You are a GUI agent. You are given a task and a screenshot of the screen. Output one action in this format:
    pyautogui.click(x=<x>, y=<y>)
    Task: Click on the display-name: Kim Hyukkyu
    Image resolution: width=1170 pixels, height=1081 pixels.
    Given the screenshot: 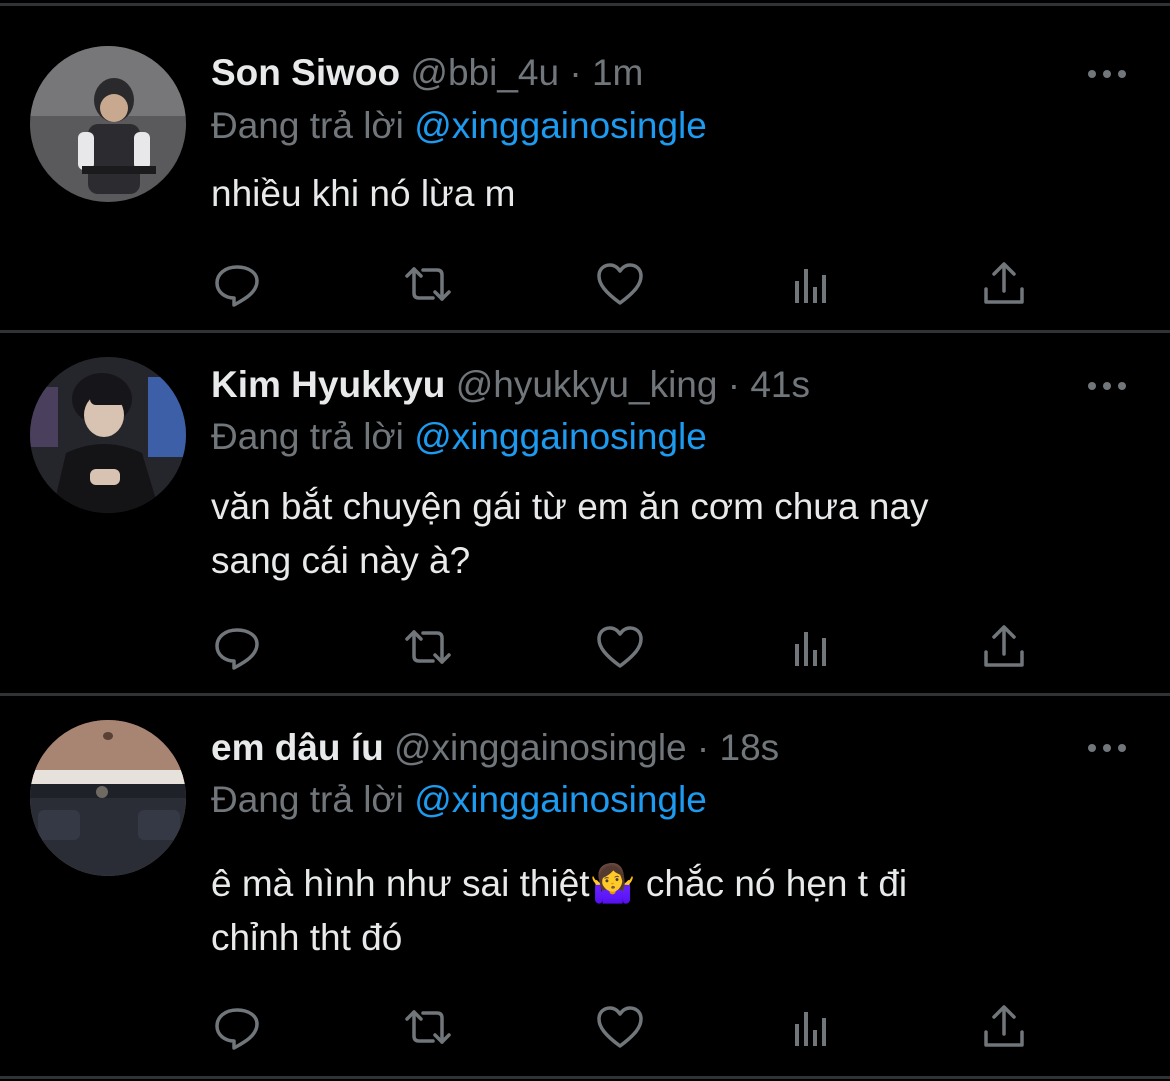 What is the action you would take?
    pyautogui.click(x=328, y=384)
    